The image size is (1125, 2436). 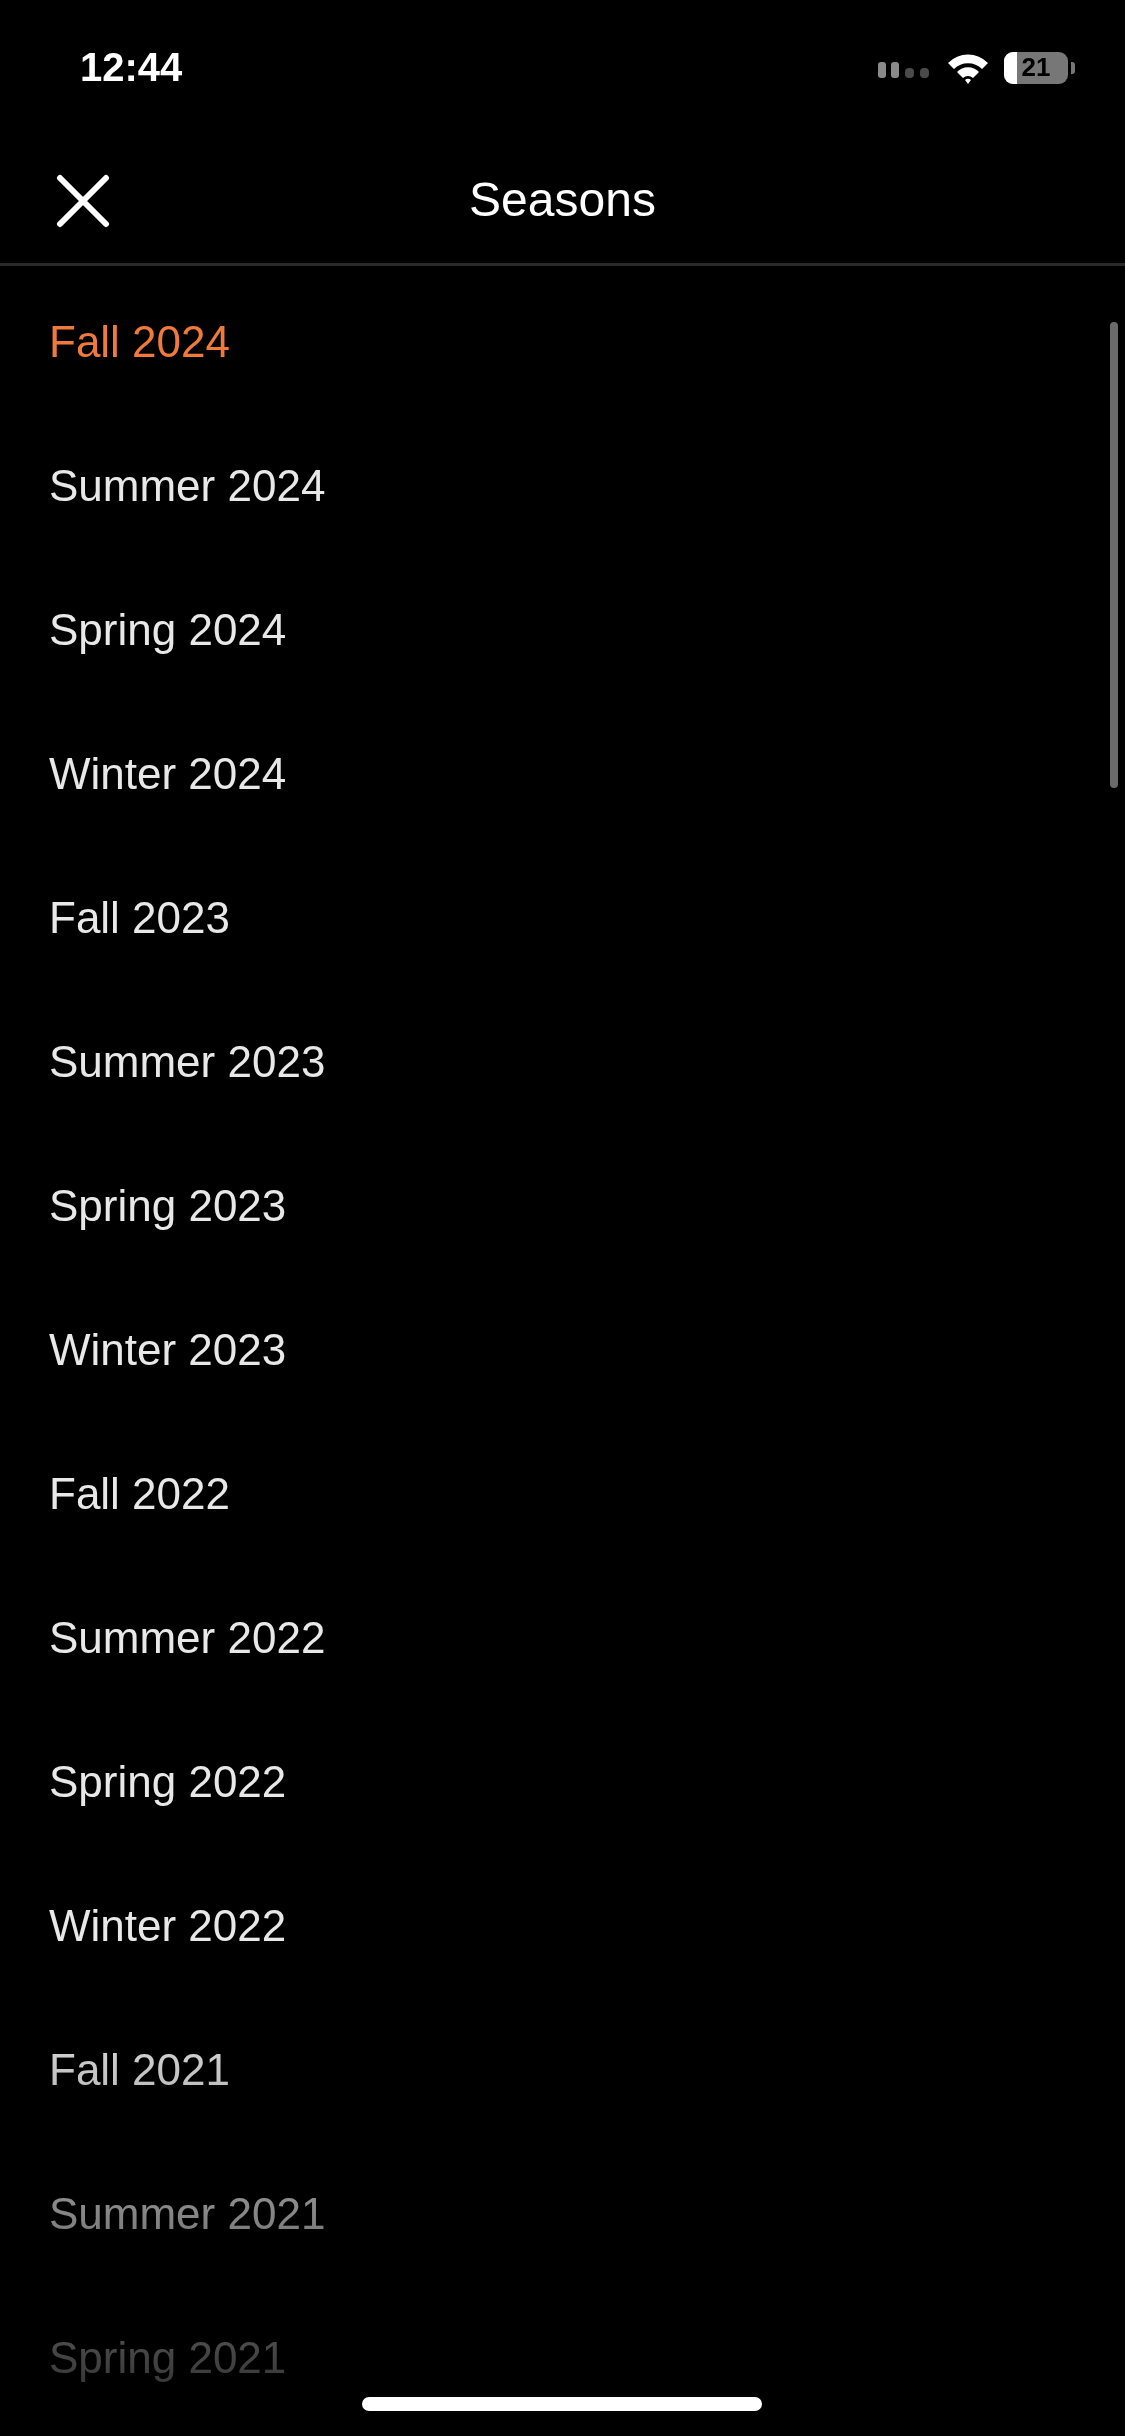 What do you see at coordinates (143, 1350) in the screenshot?
I see `season-item: Winter 2023` at bounding box center [143, 1350].